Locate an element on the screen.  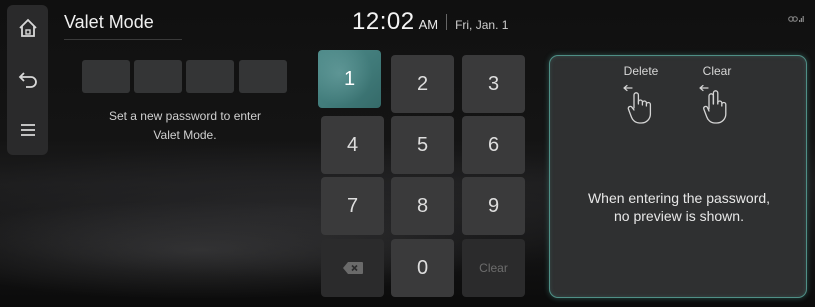
no-preview-message-line-1: When entering the password, is located at coordinates (679, 198).